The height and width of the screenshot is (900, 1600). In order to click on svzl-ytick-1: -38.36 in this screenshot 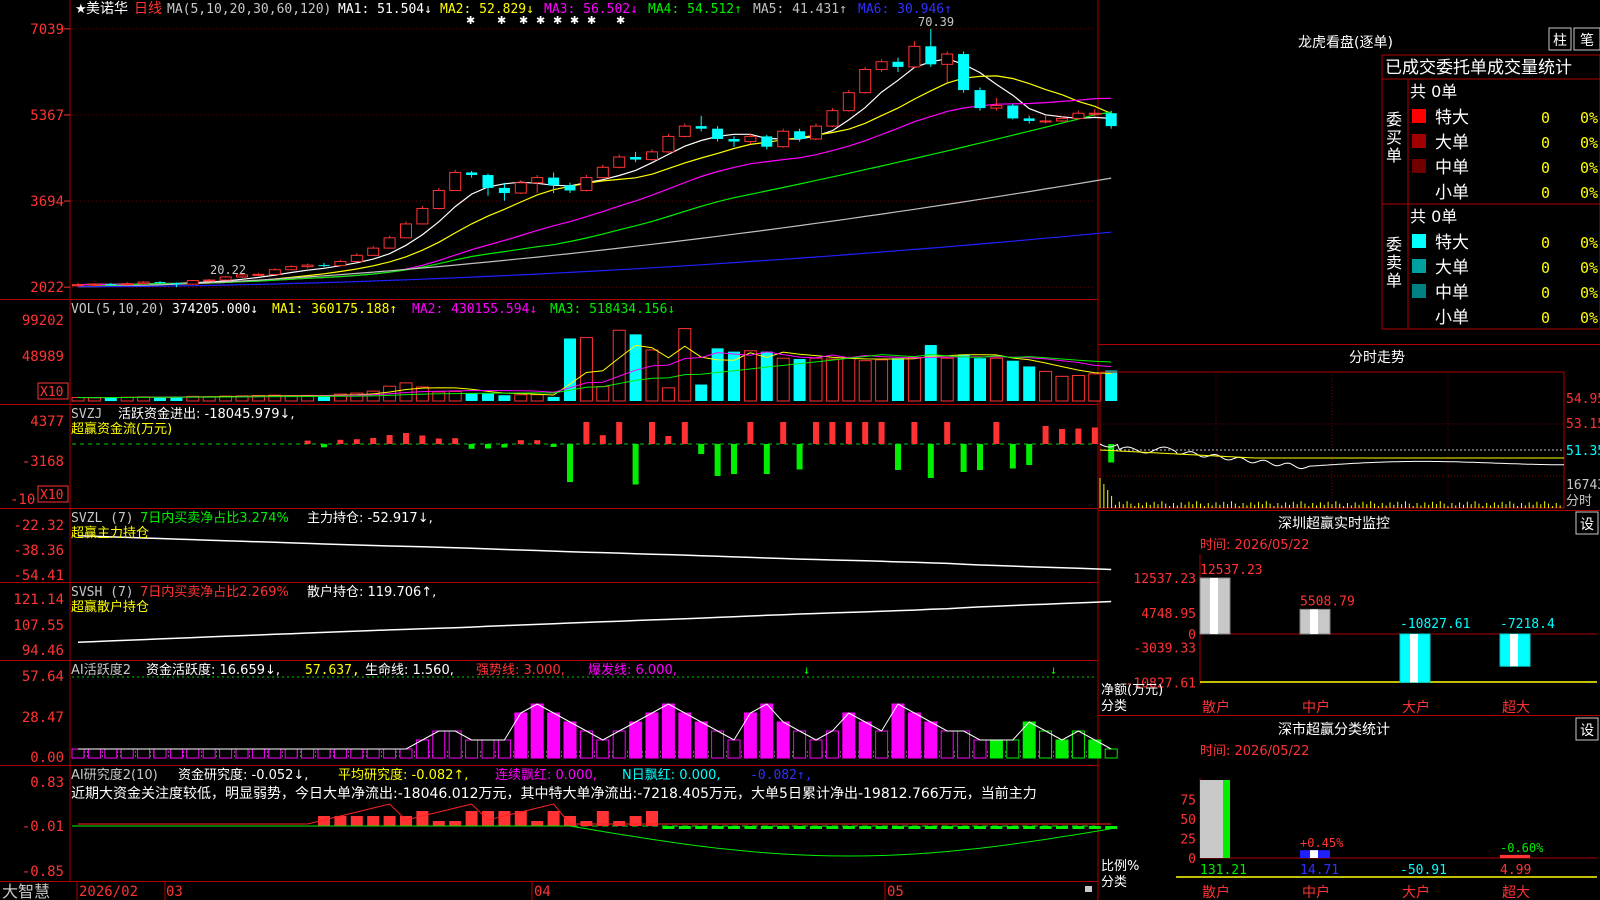, I will do `click(38, 551)`.